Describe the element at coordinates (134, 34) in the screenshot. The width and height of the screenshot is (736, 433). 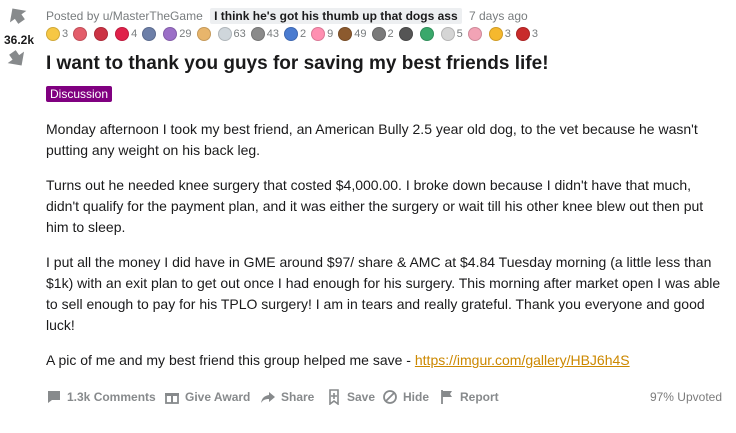
I see `award-count: 4` at that location.